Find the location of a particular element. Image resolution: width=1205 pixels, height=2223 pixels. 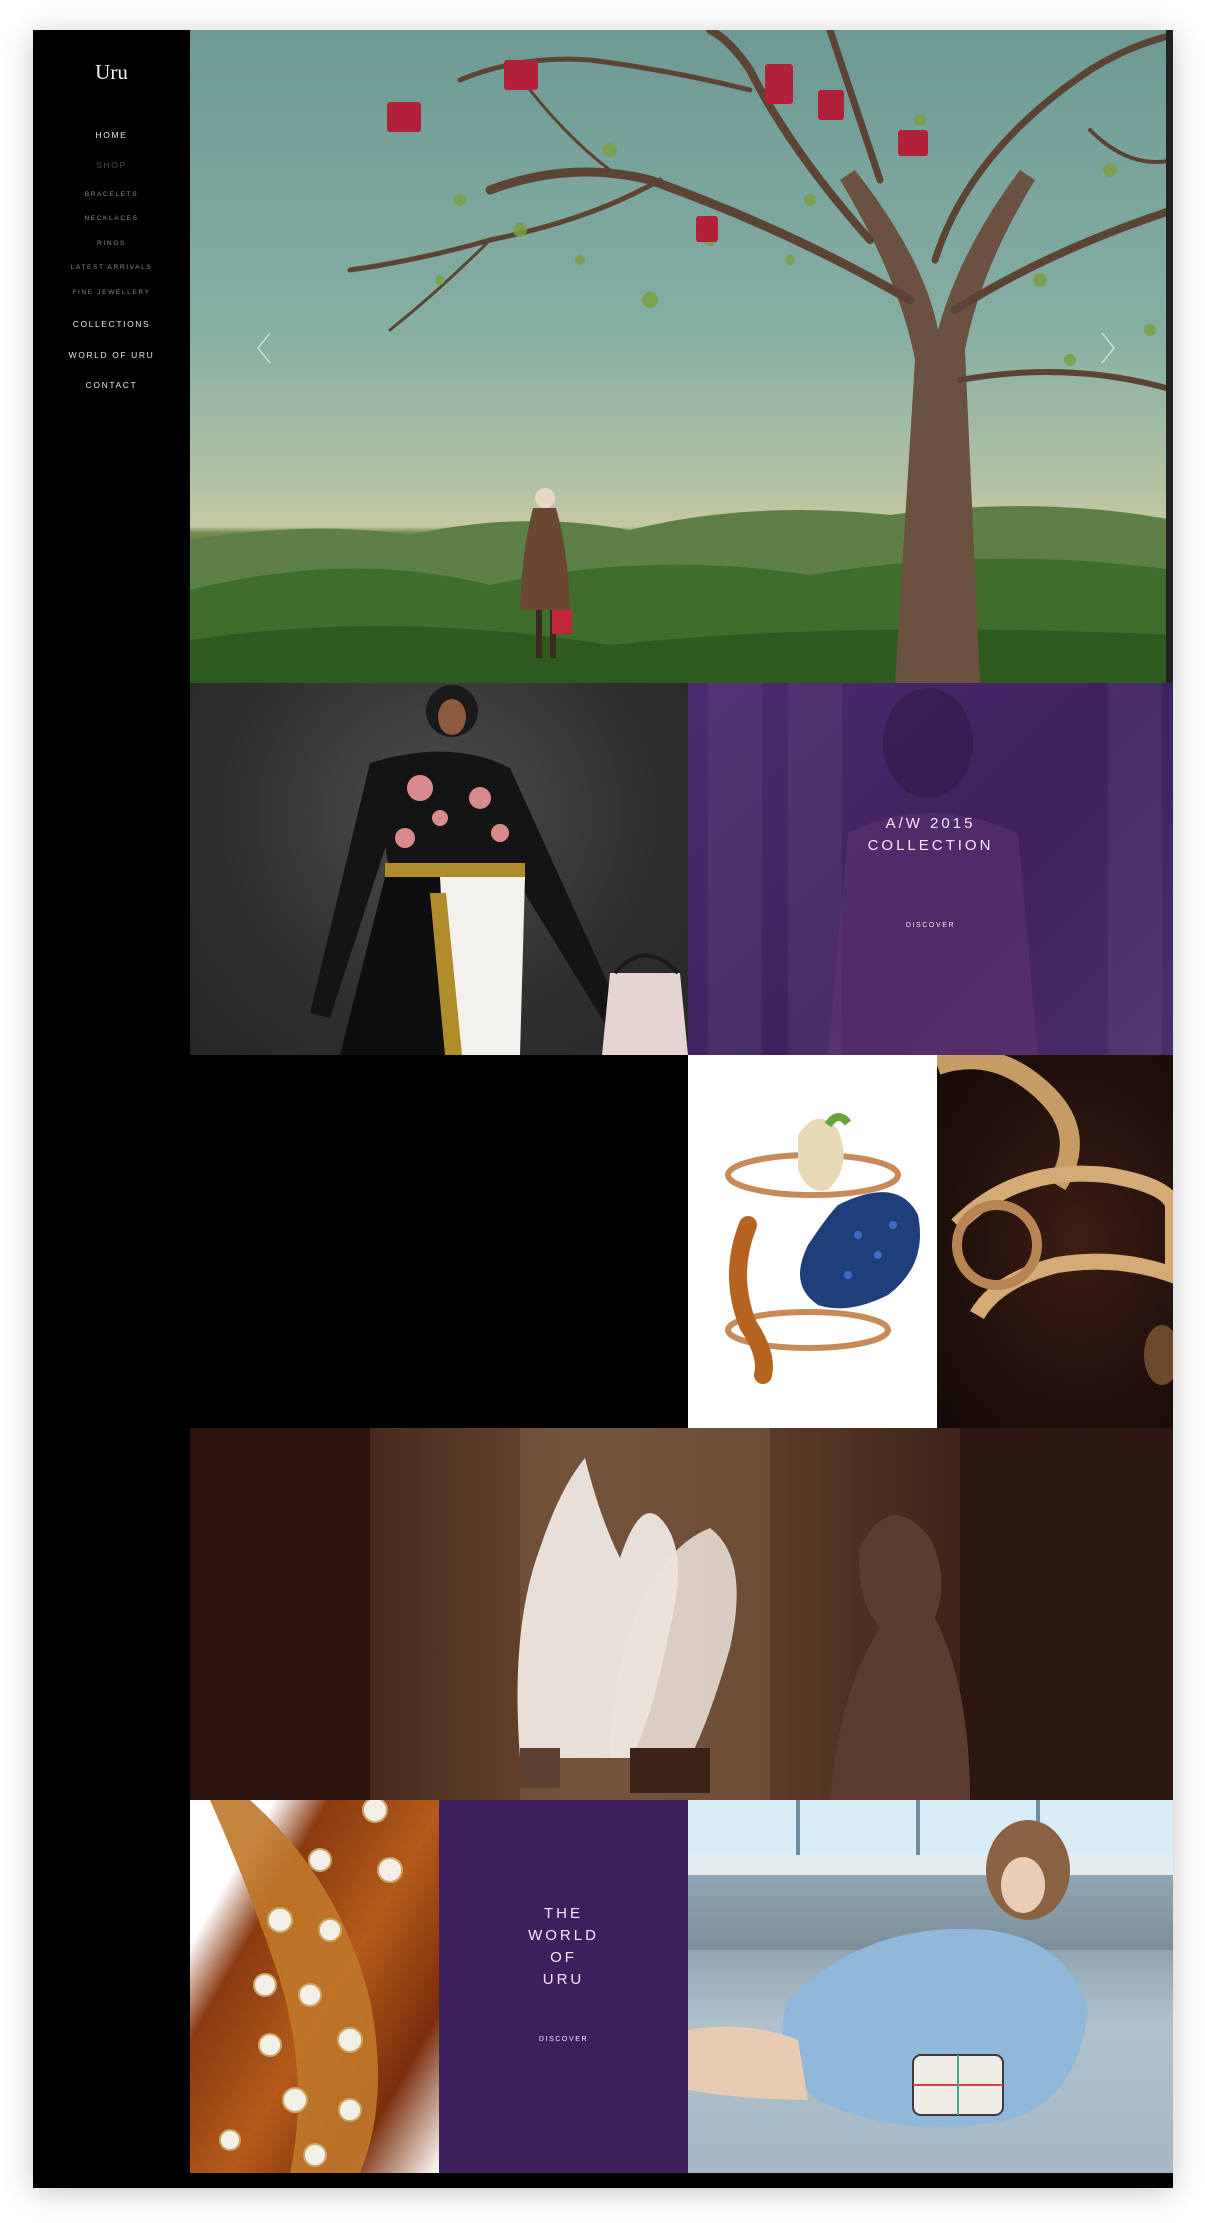

nav-shop: Shop is located at coordinates (111, 165).